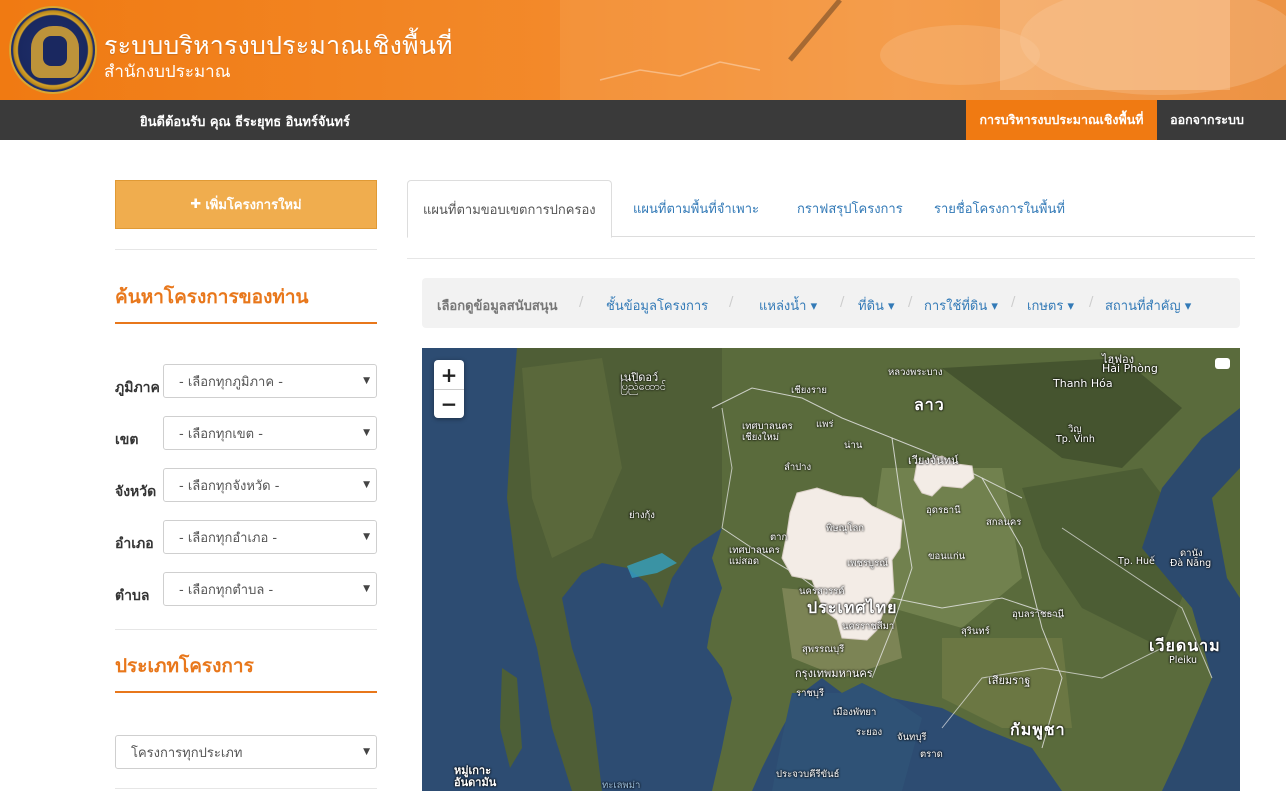 The width and height of the screenshot is (1286, 791). What do you see at coordinates (497, 306) in the screenshot?
I see `support-data-label: เลือกดูข้อมูลสนับสนุน` at bounding box center [497, 306].